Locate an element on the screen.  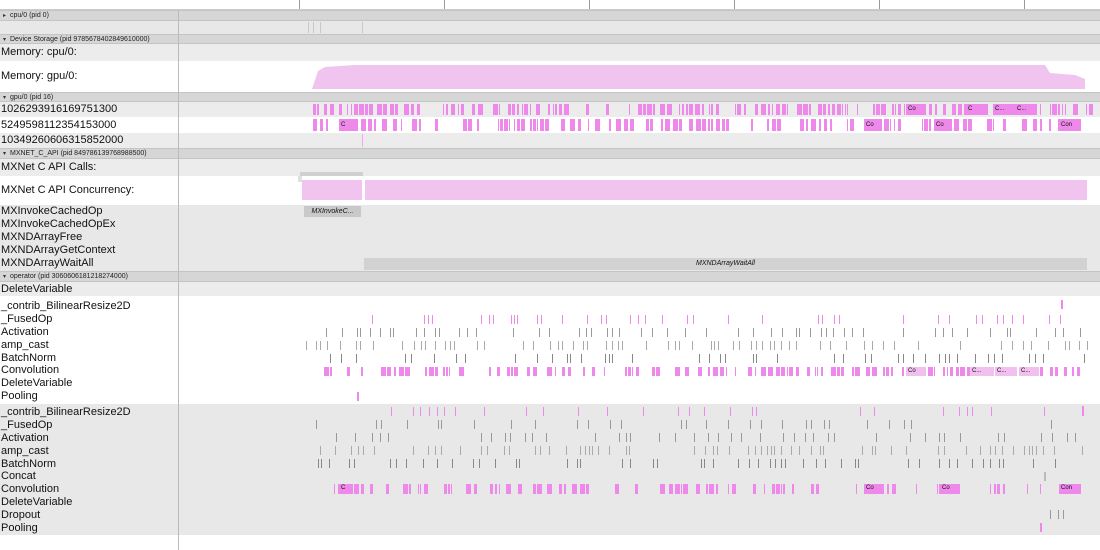
label-divider is located at coordinates (178, 280).